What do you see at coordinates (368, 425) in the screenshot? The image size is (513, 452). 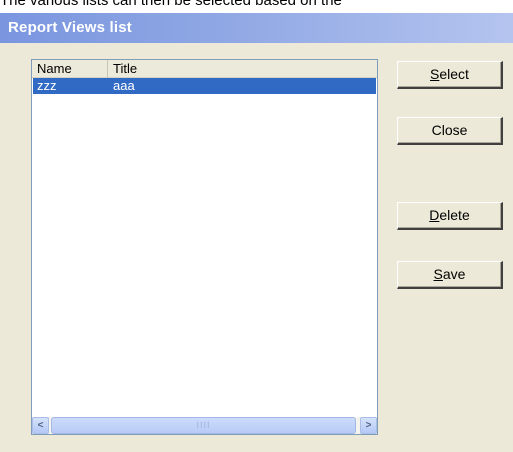 I see `scroll-right-arrow-icon: >` at bounding box center [368, 425].